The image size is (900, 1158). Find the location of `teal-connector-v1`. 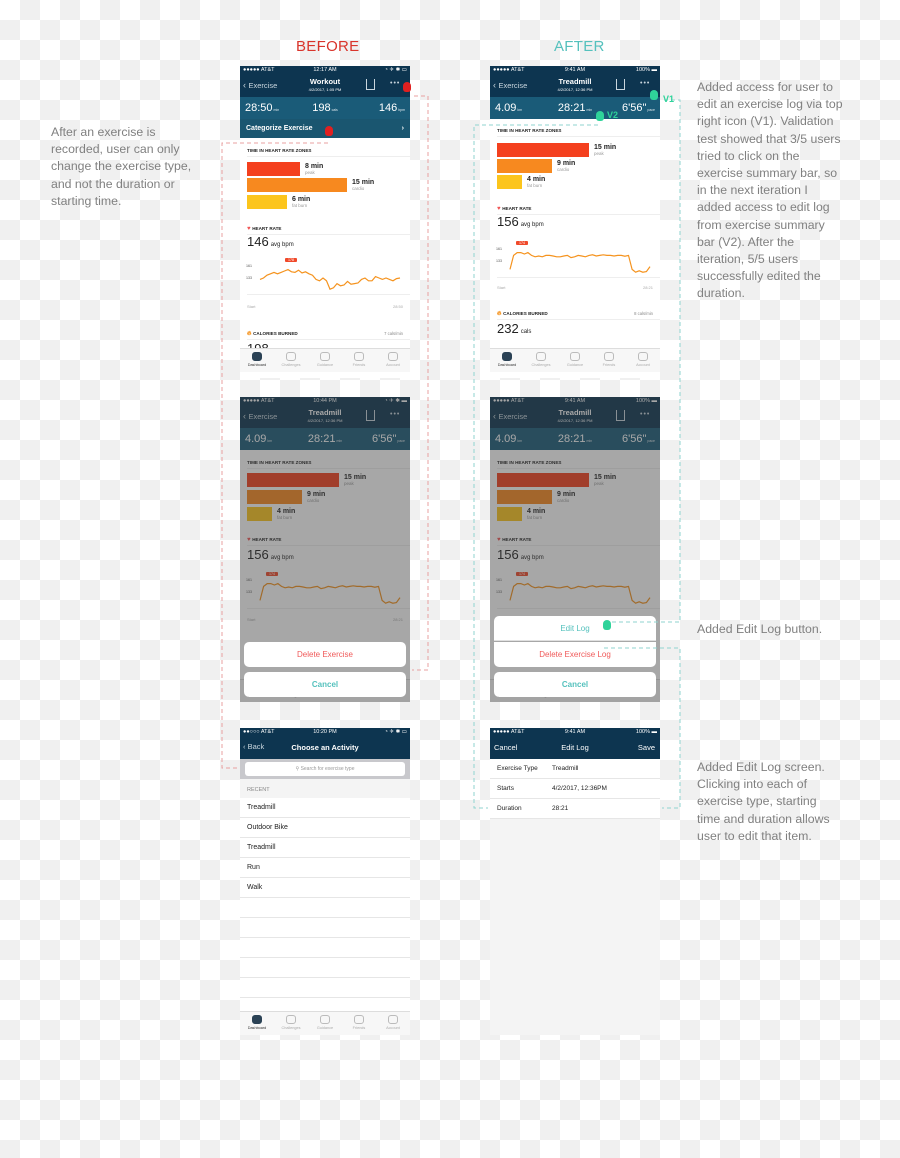

teal-connector-v1 is located at coordinates (642, 361).